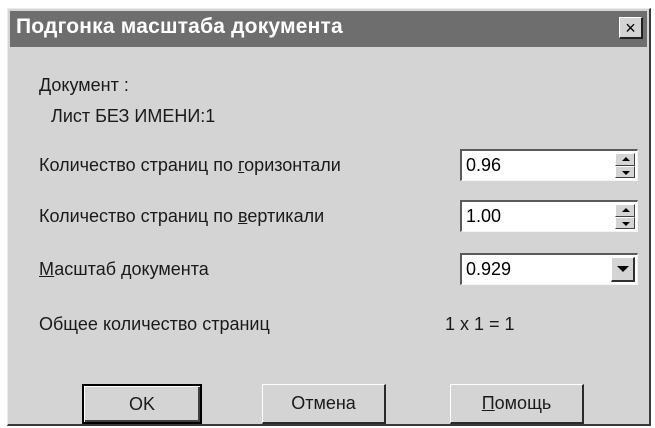  I want to click on dialog-title: Подгонка масштаба документа, so click(179, 26).